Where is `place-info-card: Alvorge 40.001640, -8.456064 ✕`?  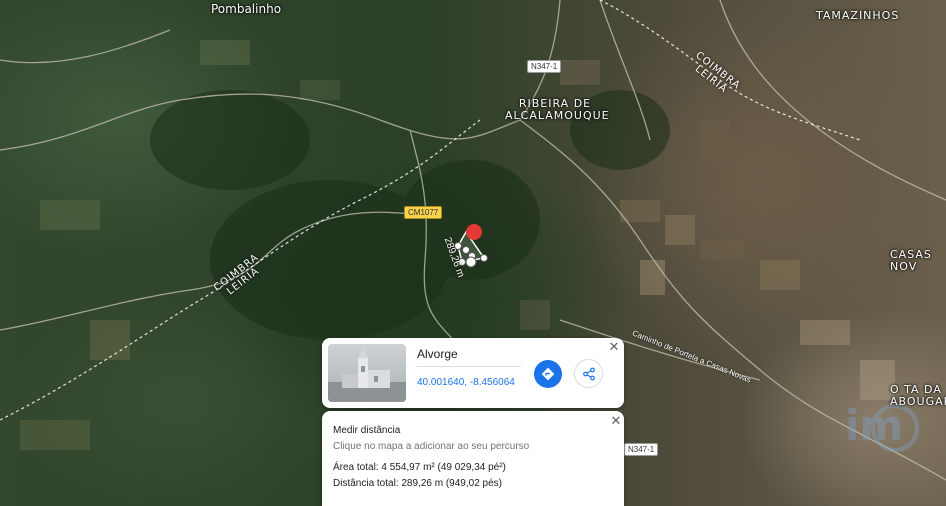
place-info-card: Alvorge 40.001640, -8.456064 ✕ is located at coordinates (473, 373).